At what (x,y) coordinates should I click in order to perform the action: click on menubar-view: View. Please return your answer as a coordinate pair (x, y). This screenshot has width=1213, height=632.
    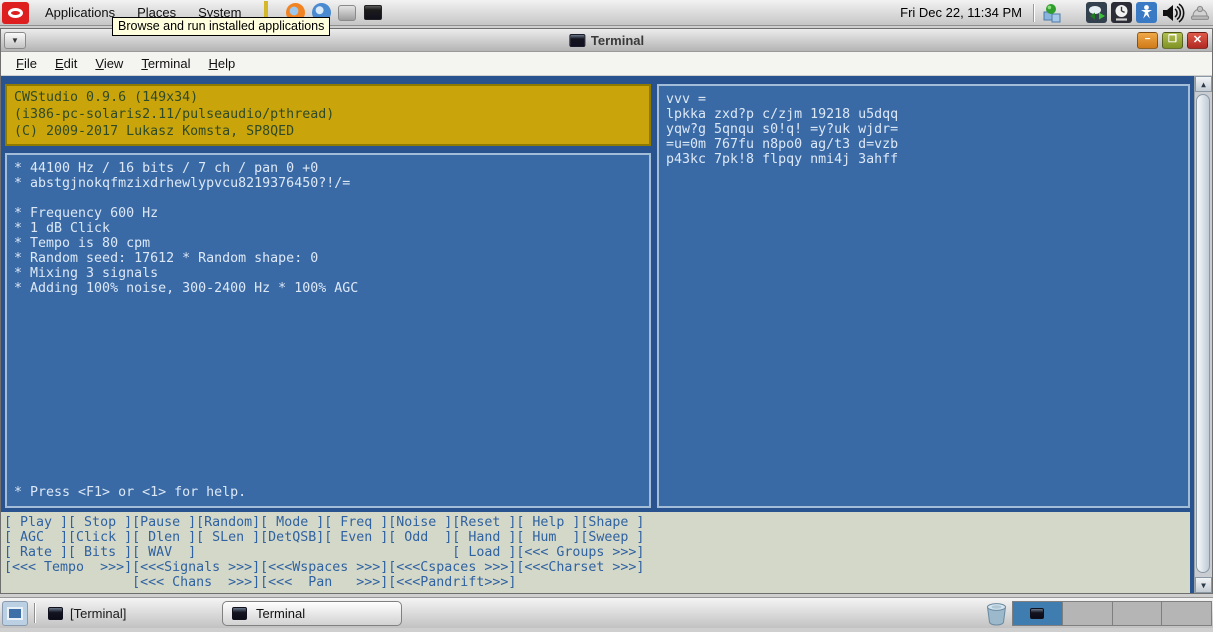
    Looking at the image, I should click on (109, 63).